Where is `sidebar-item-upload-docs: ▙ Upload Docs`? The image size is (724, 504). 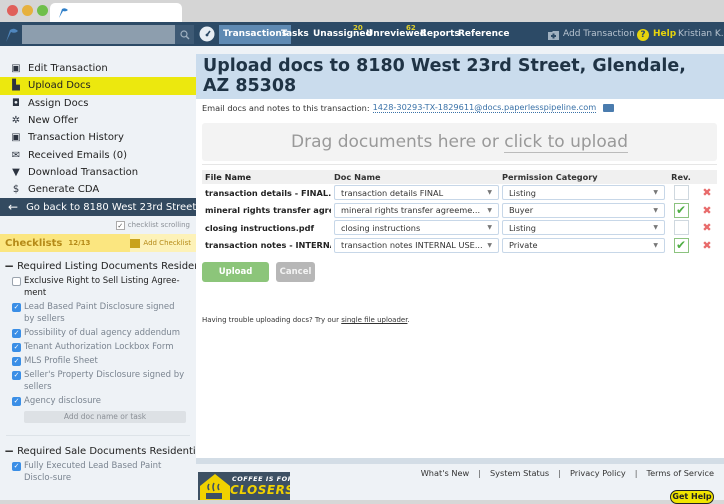 sidebar-item-upload-docs: ▙ Upload Docs is located at coordinates (98, 86).